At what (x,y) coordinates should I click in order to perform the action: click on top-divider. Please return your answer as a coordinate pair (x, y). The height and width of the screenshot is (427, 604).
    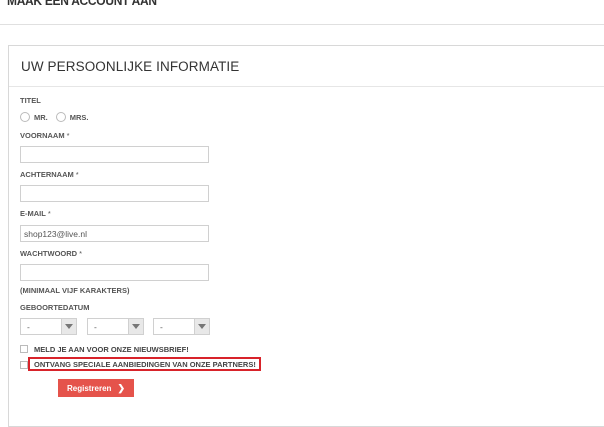
    Looking at the image, I should click on (302, 24).